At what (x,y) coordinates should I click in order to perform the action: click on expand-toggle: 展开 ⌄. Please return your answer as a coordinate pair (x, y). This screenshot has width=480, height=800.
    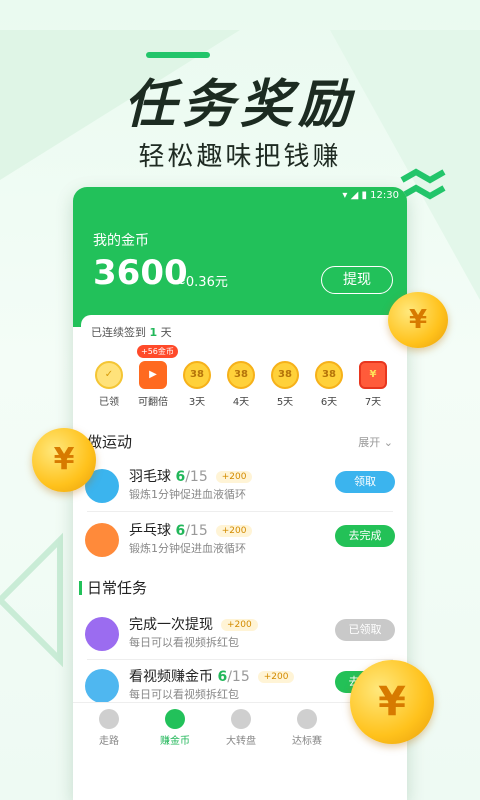
    Looking at the image, I should click on (375, 442).